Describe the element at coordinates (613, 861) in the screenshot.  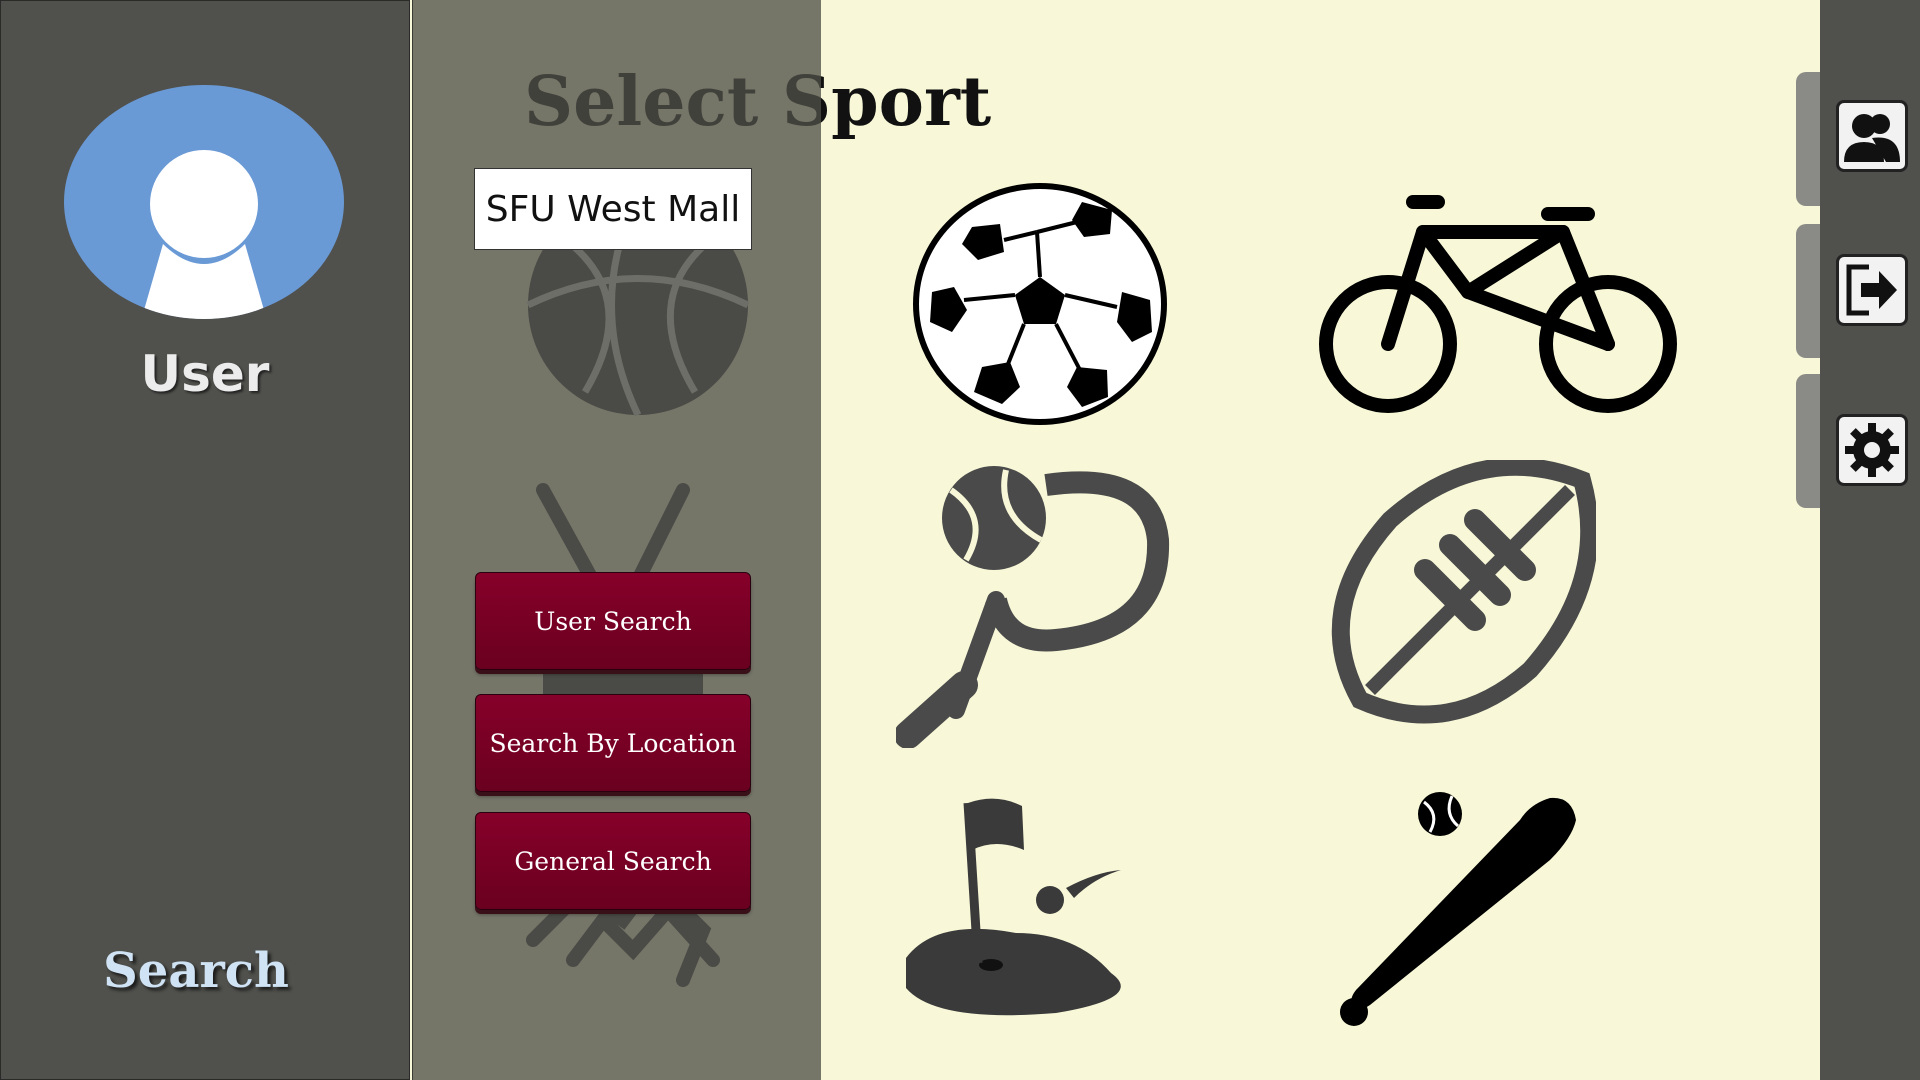
I see `general-search-button: General Search` at that location.